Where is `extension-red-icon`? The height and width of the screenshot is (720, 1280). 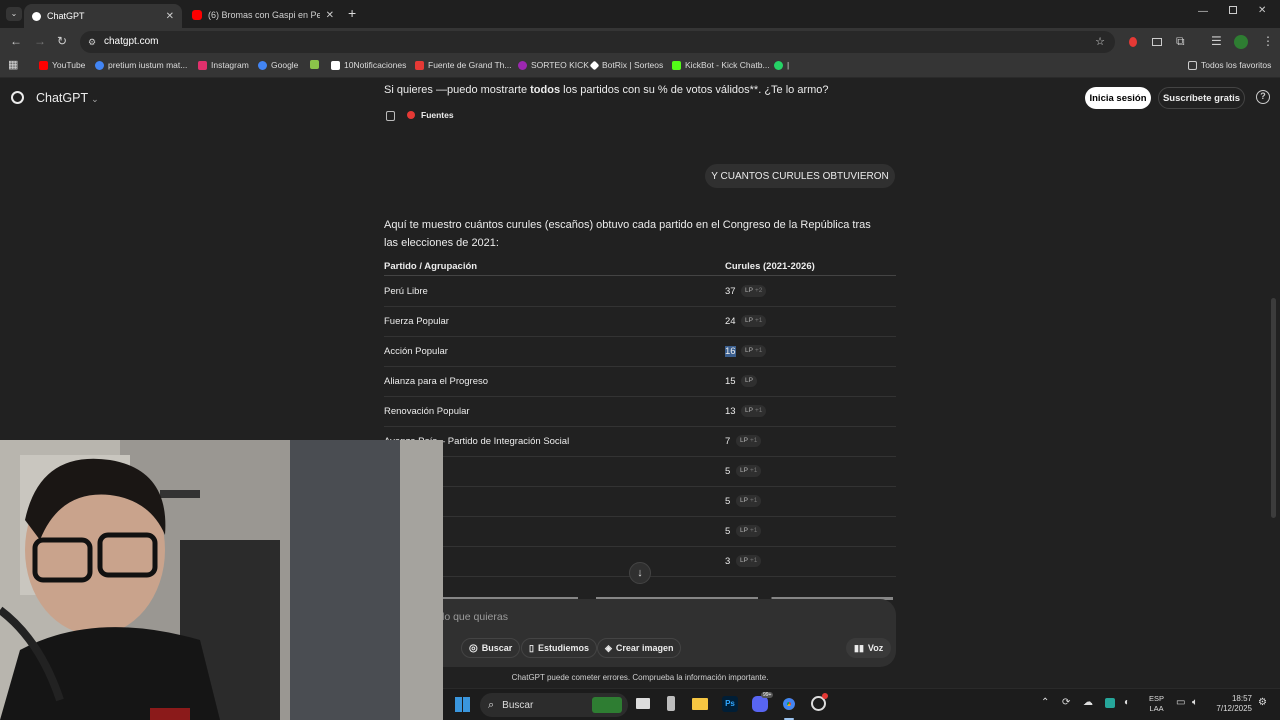 extension-red-icon is located at coordinates (1133, 42).